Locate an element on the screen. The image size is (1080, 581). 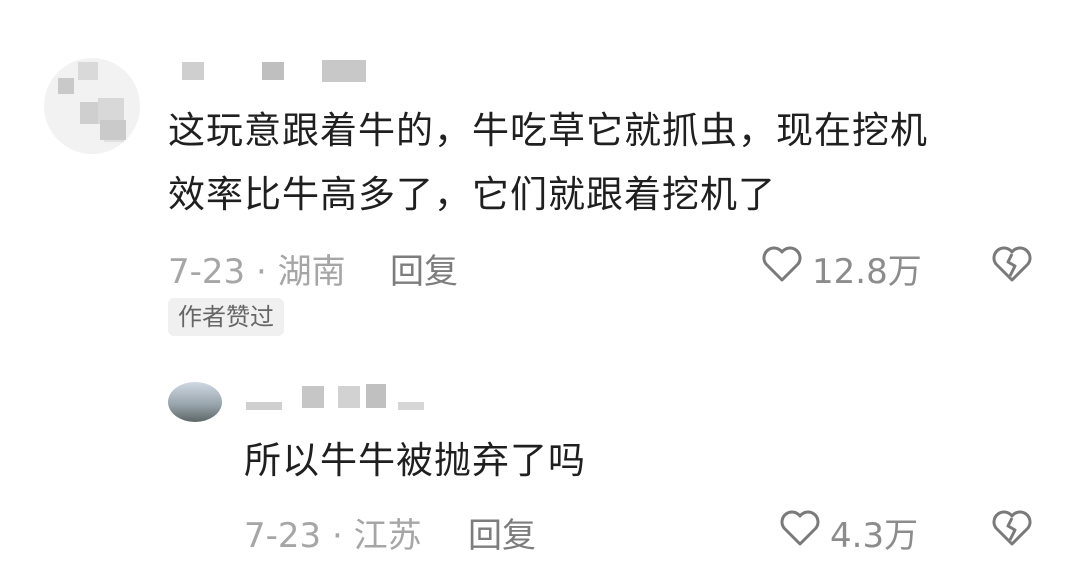
reply-button: 回复 is located at coordinates (424, 268).